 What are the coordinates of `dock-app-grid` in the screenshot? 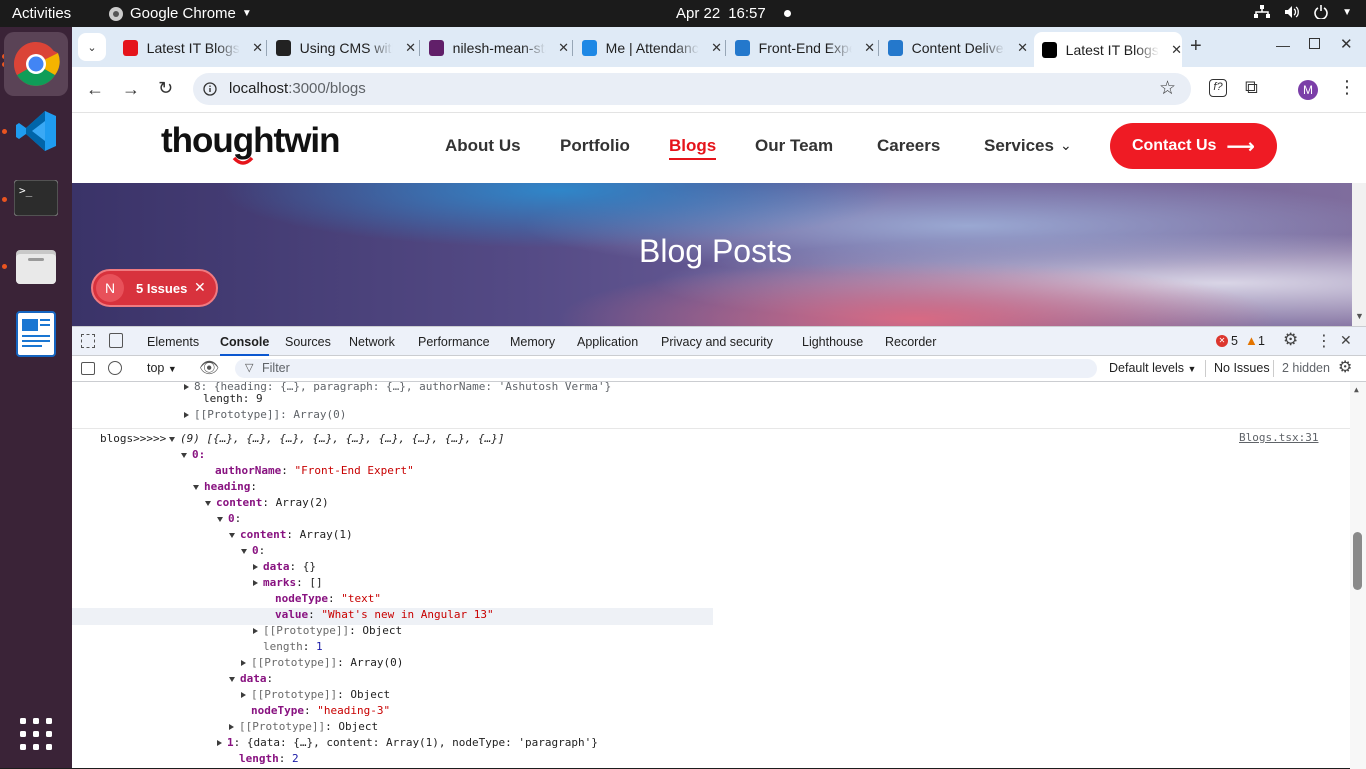 It's located at (36, 734).